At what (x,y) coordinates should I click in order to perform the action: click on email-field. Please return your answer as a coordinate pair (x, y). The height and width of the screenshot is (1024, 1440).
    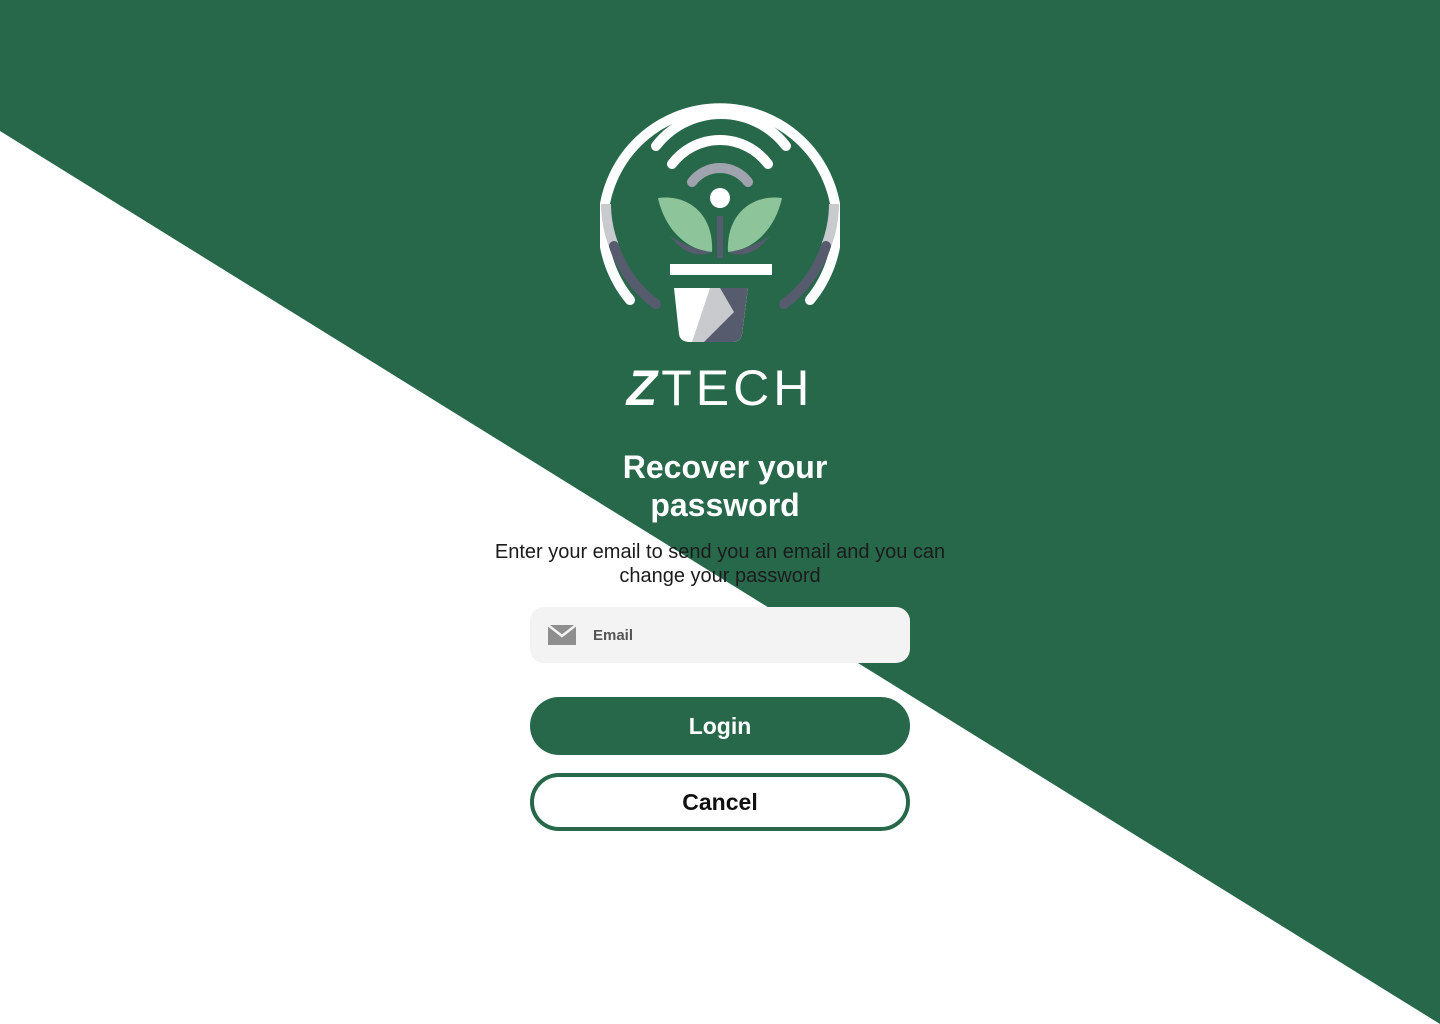
    Looking at the image, I should click on (720, 635).